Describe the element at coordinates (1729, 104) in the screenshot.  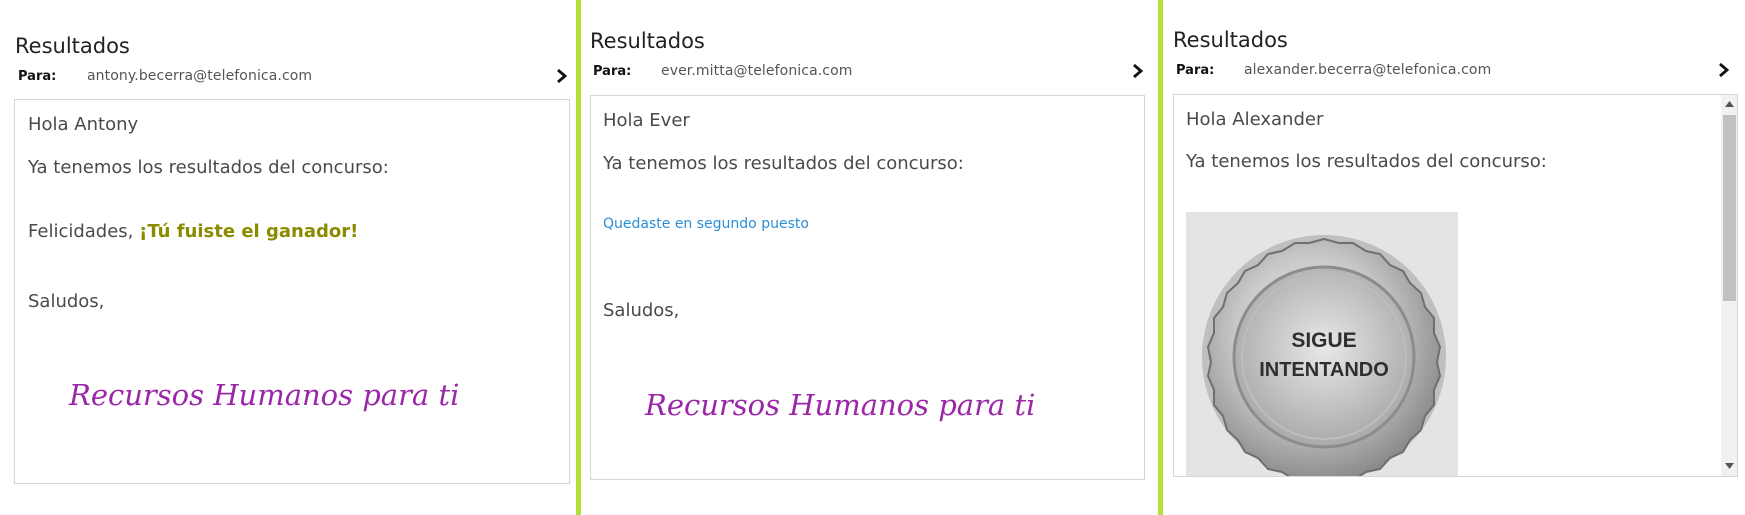
I see `scroll-up-arrow-icon` at that location.